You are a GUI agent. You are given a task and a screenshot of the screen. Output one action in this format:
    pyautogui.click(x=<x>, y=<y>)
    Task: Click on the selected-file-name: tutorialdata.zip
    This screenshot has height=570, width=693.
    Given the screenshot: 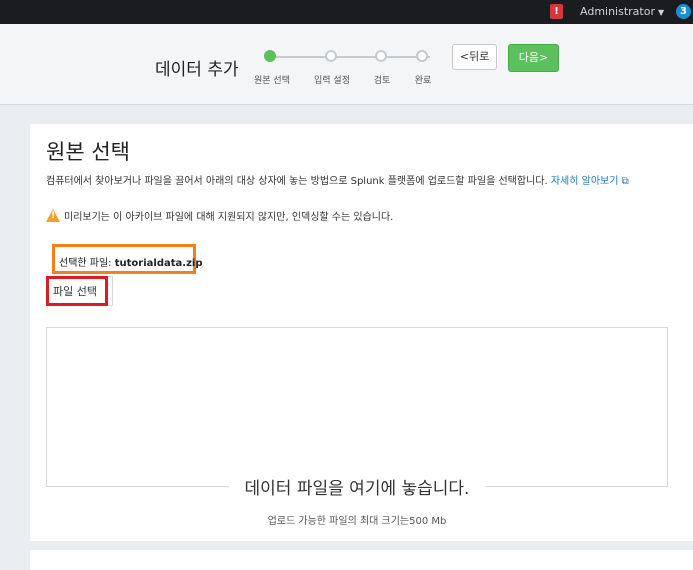 What is the action you would take?
    pyautogui.click(x=158, y=263)
    